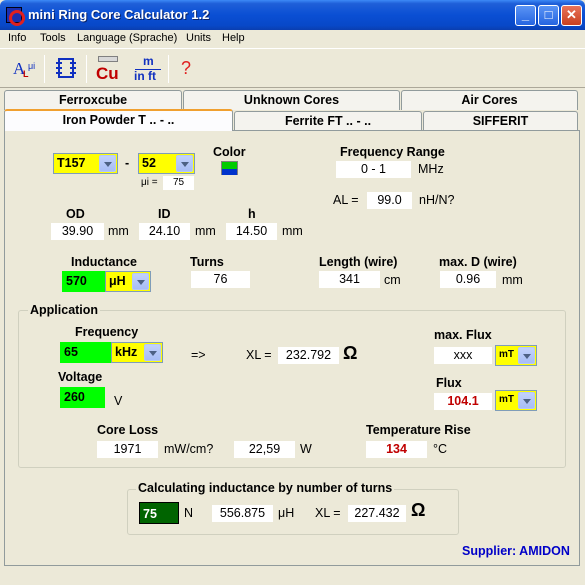 The width and height of the screenshot is (585, 585). Describe the element at coordinates (75, 214) in the screenshot. I see `od-label: OD` at that location.